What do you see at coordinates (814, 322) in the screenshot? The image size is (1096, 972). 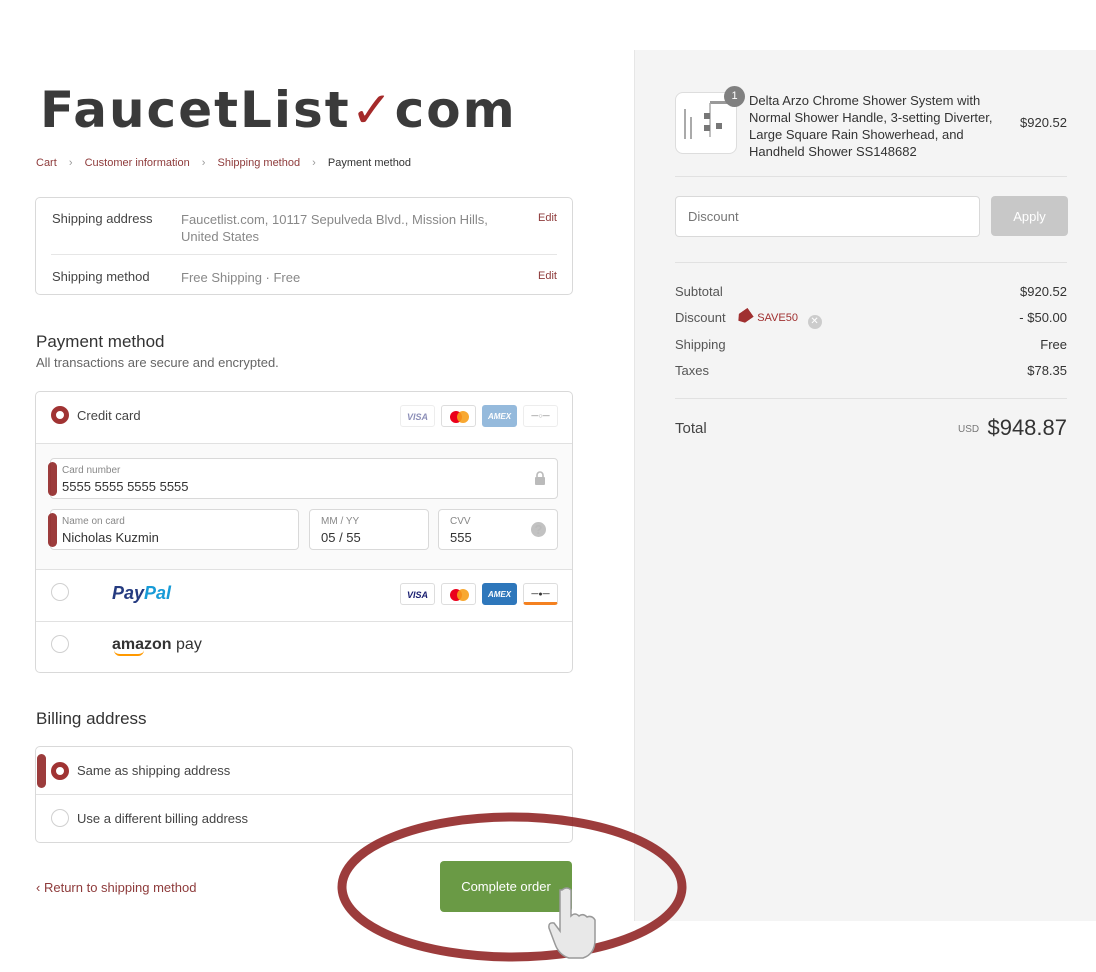 I see `remove-icon: ✕` at bounding box center [814, 322].